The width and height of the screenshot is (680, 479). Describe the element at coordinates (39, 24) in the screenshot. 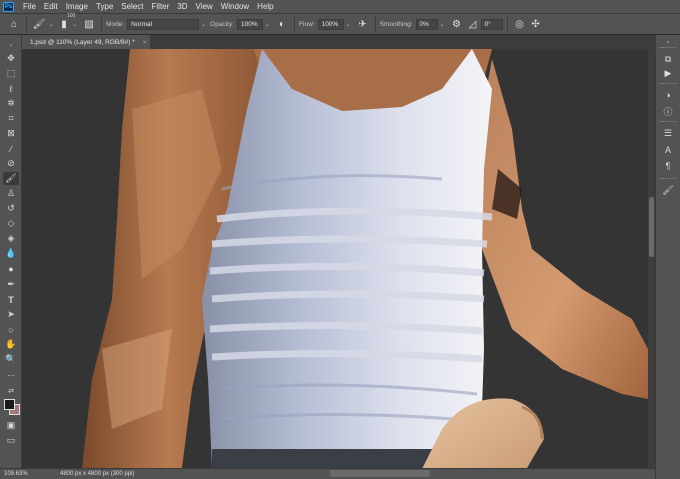

I see `brush-preset-icon: 🖌` at that location.